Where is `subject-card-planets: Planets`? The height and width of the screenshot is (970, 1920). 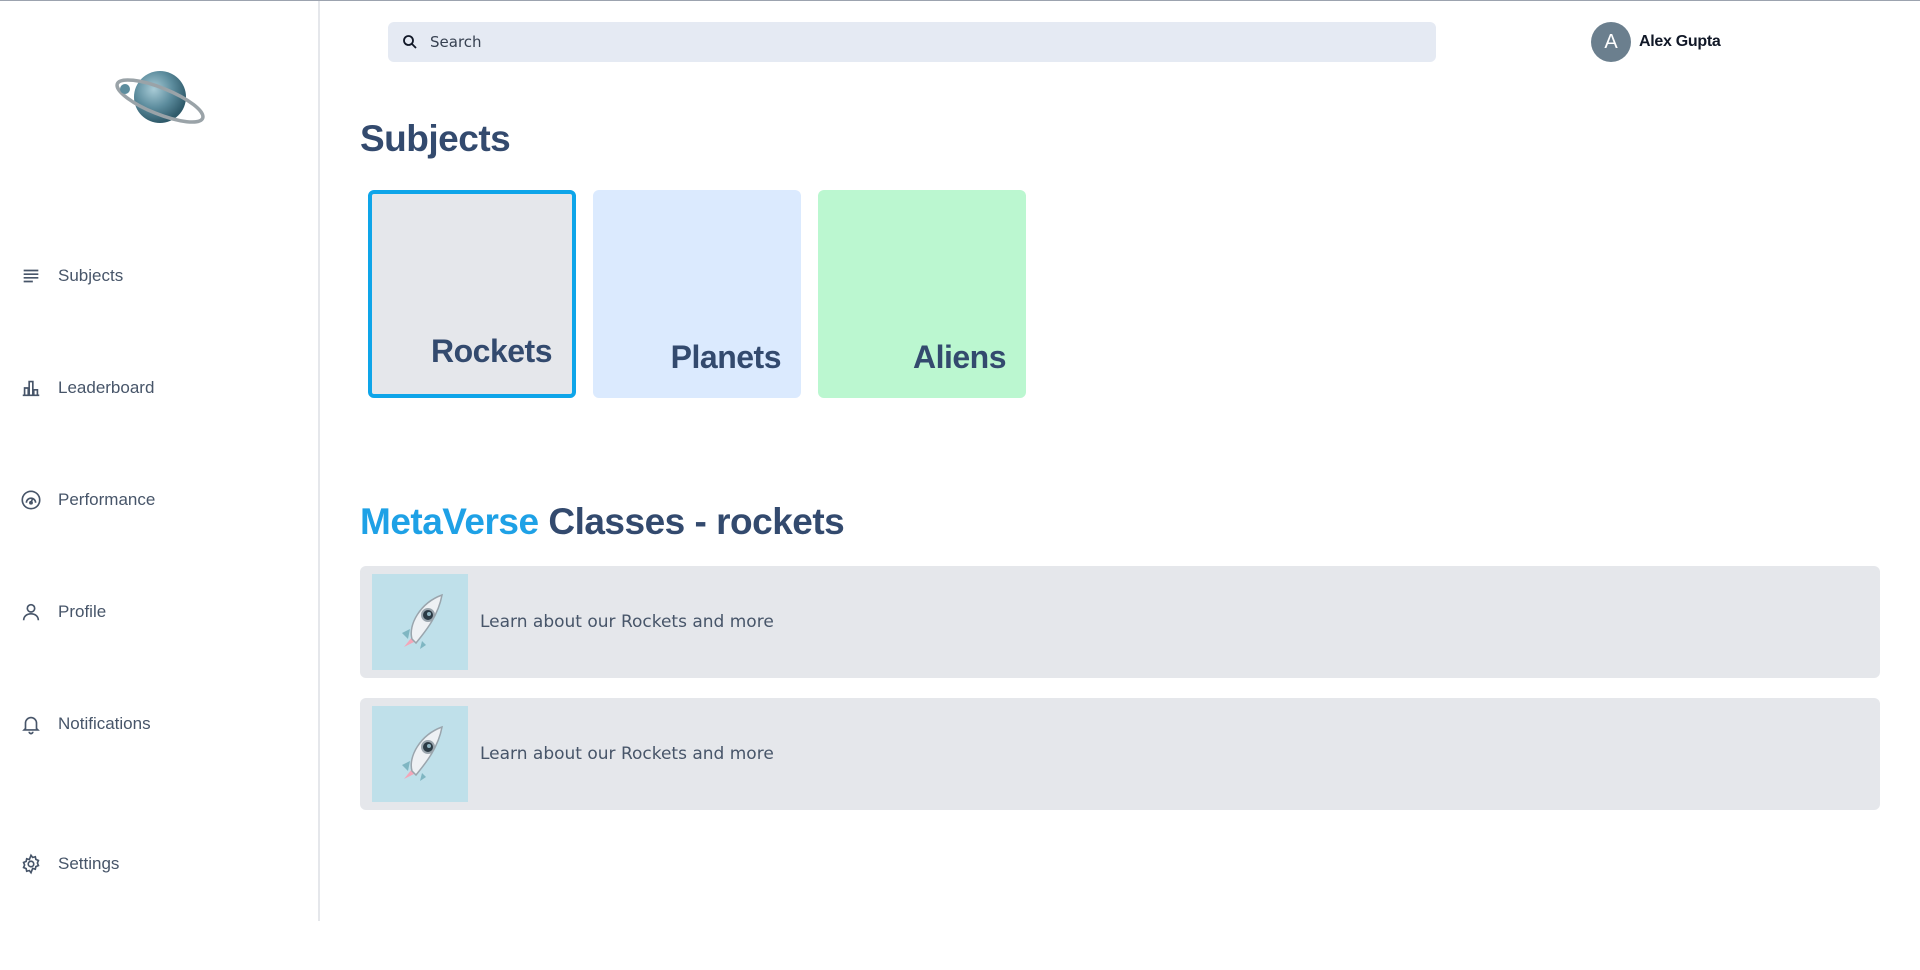 subject-card-planets: Planets is located at coordinates (697, 294).